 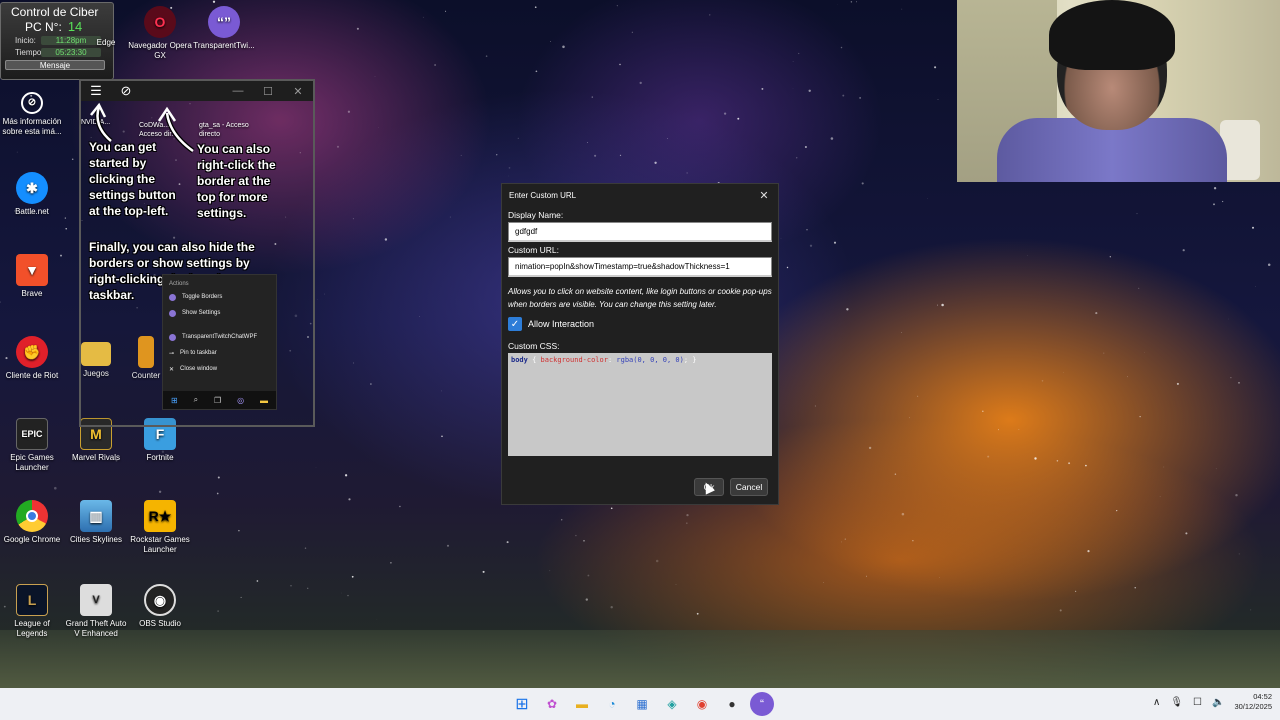 What do you see at coordinates (172, 313) in the screenshot?
I see `app-icon` at bounding box center [172, 313].